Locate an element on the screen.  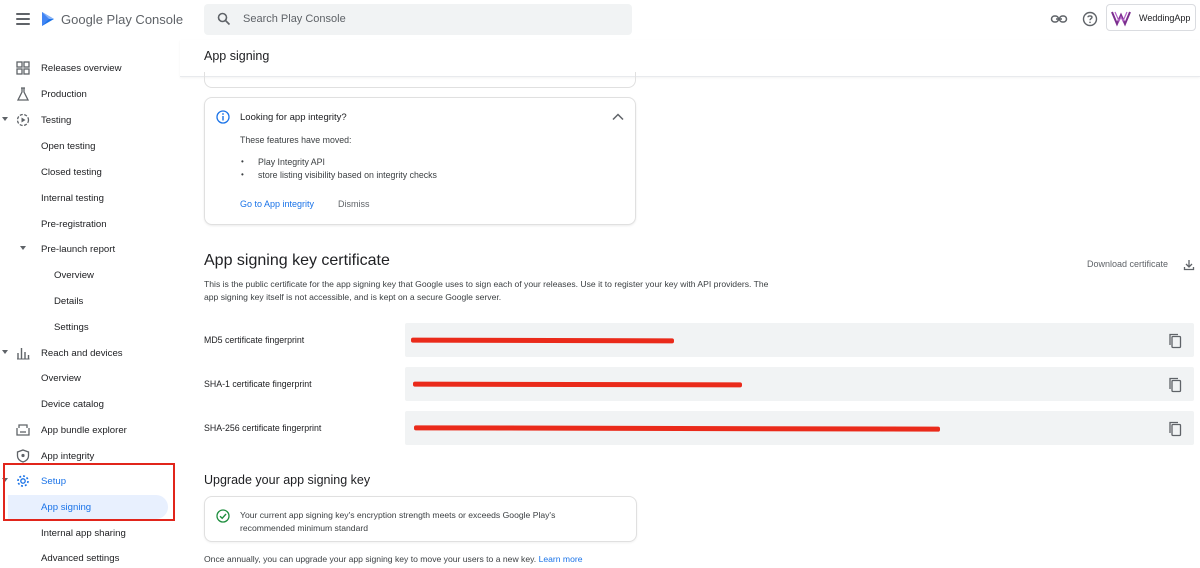
app-selector: WeddingApp is located at coordinates (1151, 17).